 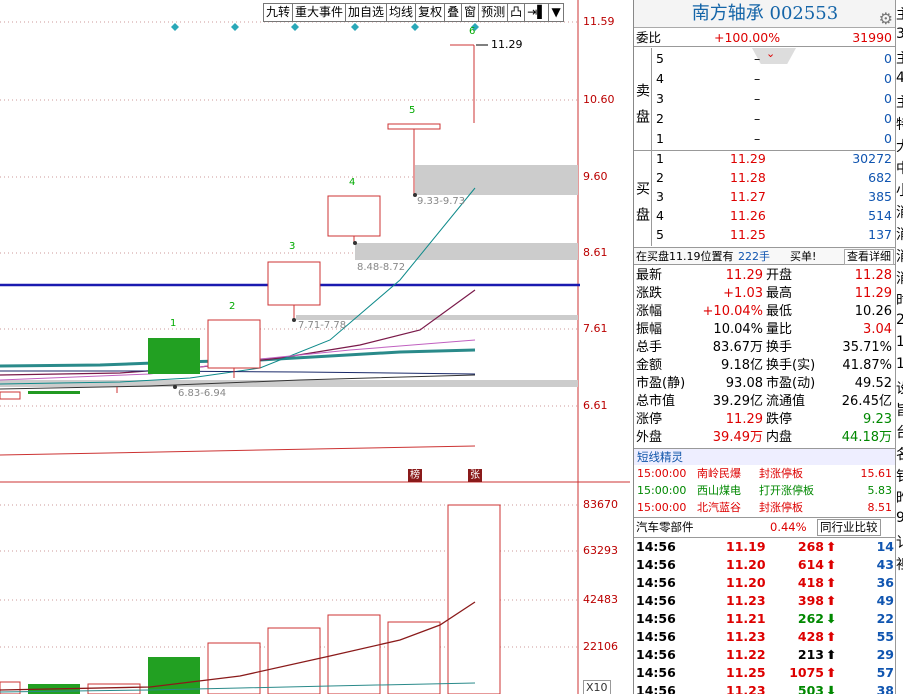 What do you see at coordinates (746, 564) in the screenshot?
I see `tick-price: 11.20` at bounding box center [746, 564].